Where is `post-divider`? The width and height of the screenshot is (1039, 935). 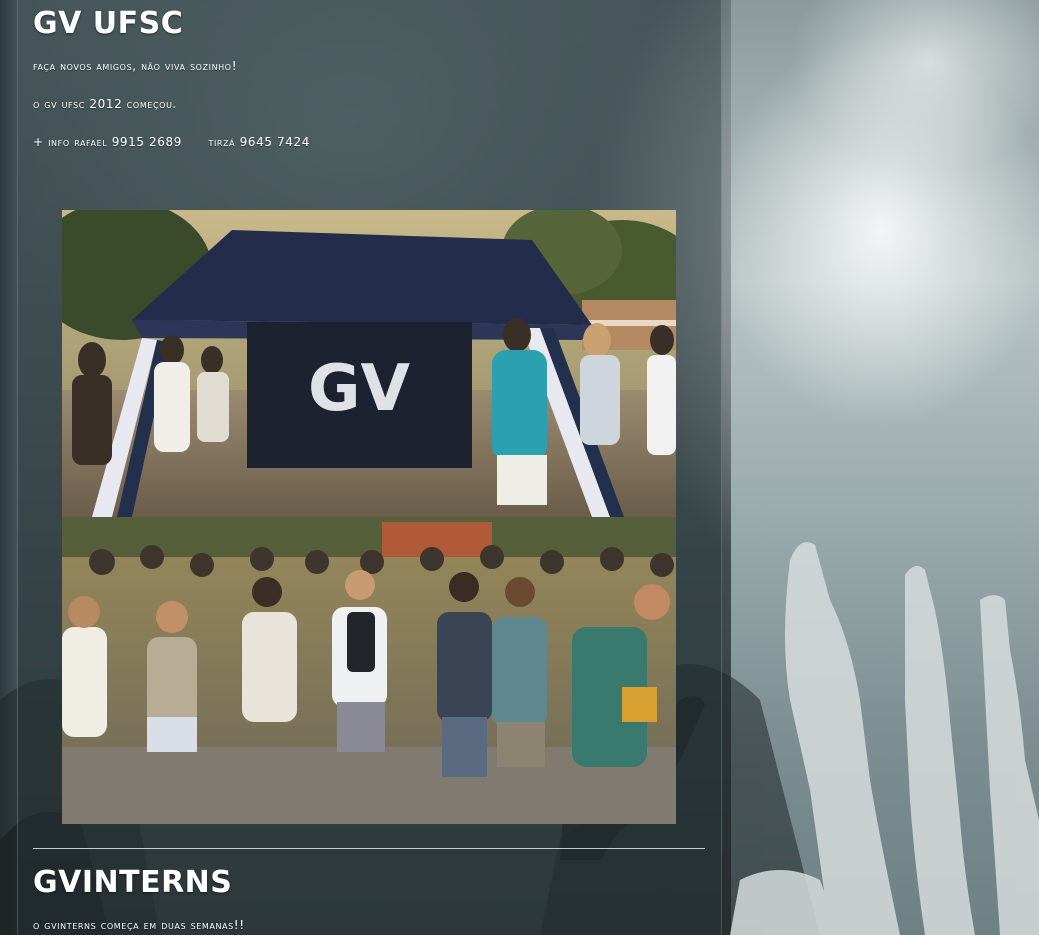 post-divider is located at coordinates (369, 848).